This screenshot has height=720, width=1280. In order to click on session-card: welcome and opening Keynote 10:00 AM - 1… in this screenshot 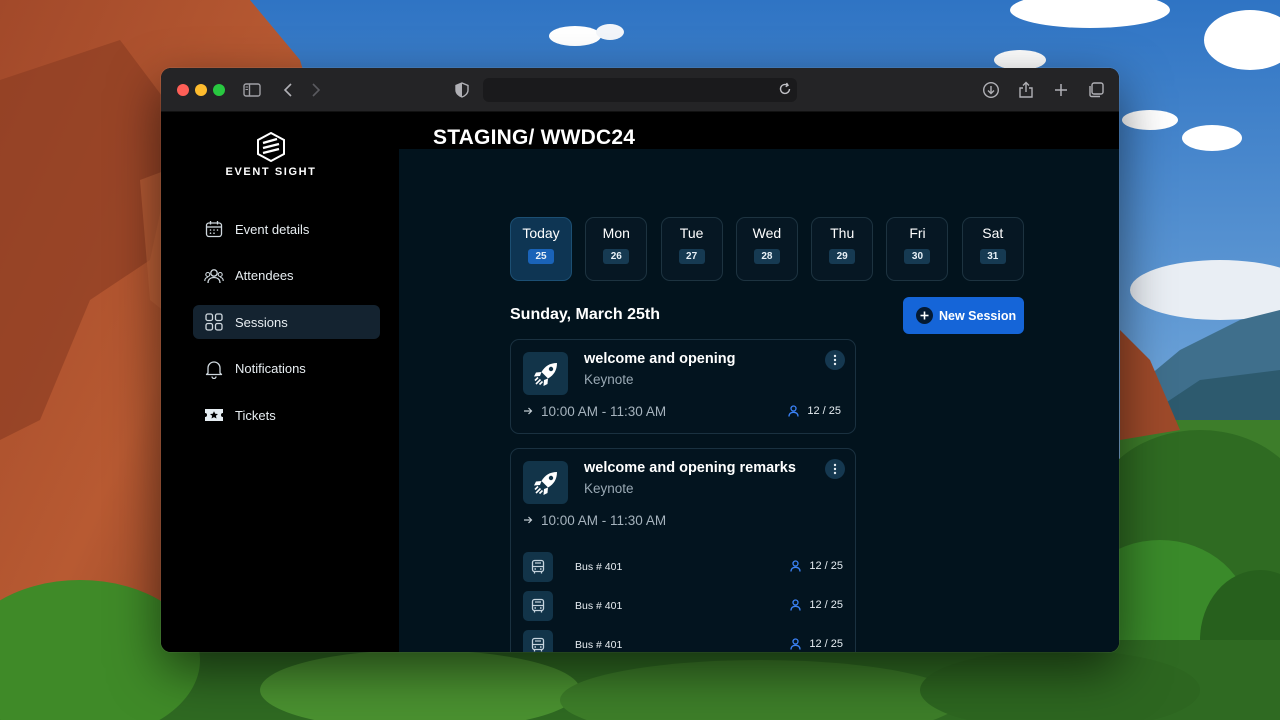, I will do `click(683, 386)`.